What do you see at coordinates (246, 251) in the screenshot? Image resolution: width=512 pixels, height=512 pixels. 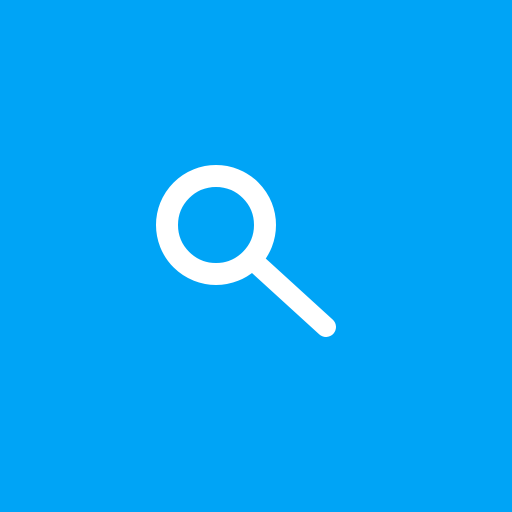 I see `search-icon` at bounding box center [246, 251].